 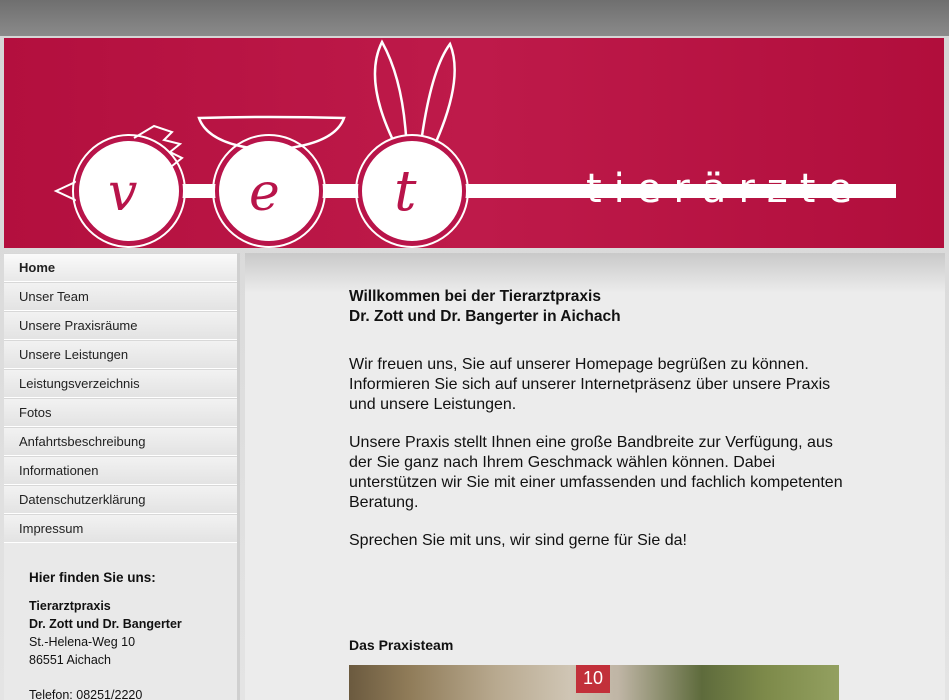 What do you see at coordinates (70, 660) in the screenshot?
I see `contact-city: 86551 Aichach` at bounding box center [70, 660].